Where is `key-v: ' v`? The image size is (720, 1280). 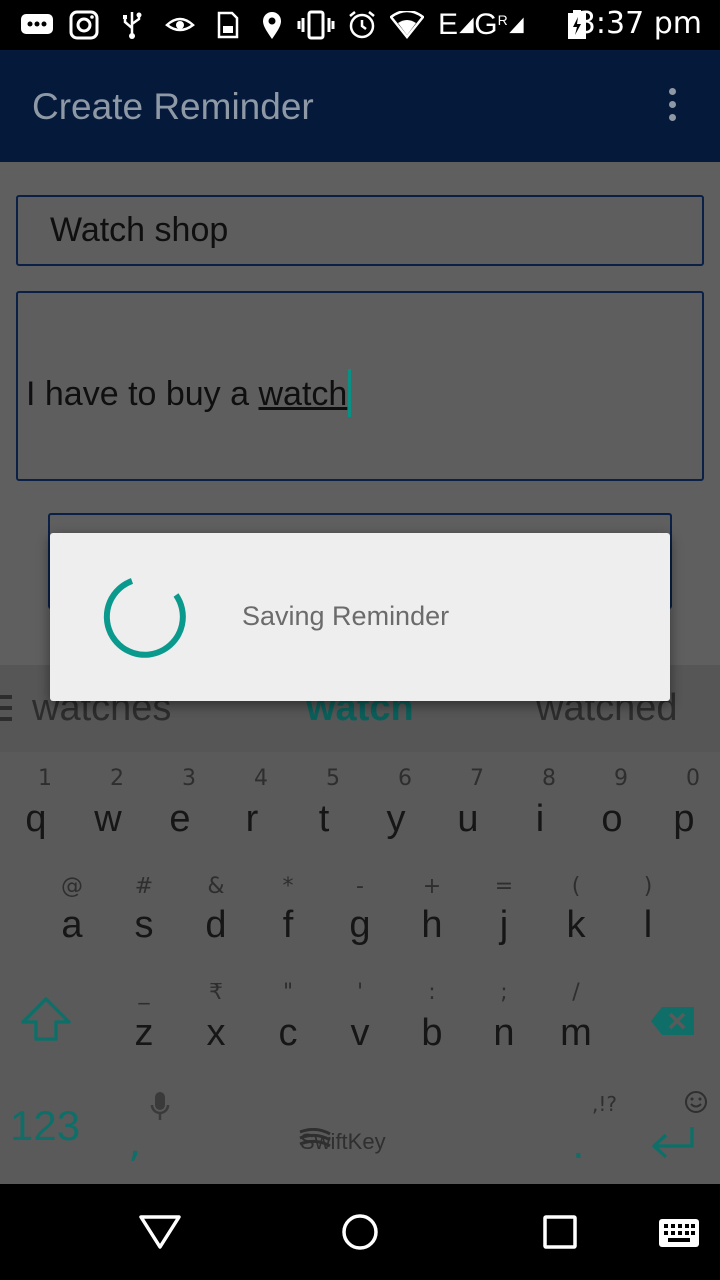 key-v: ' v is located at coordinates (360, 903).